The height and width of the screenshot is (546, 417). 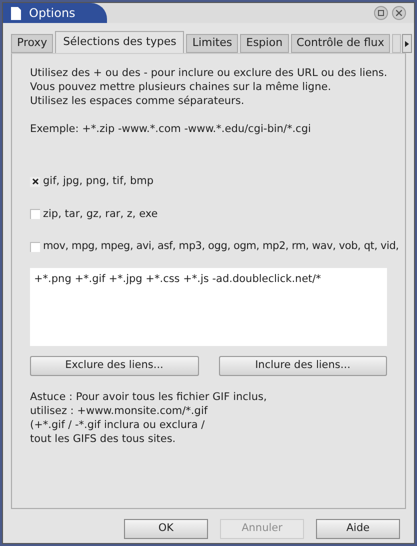 I want to click on tab: Espion, so click(x=264, y=43).